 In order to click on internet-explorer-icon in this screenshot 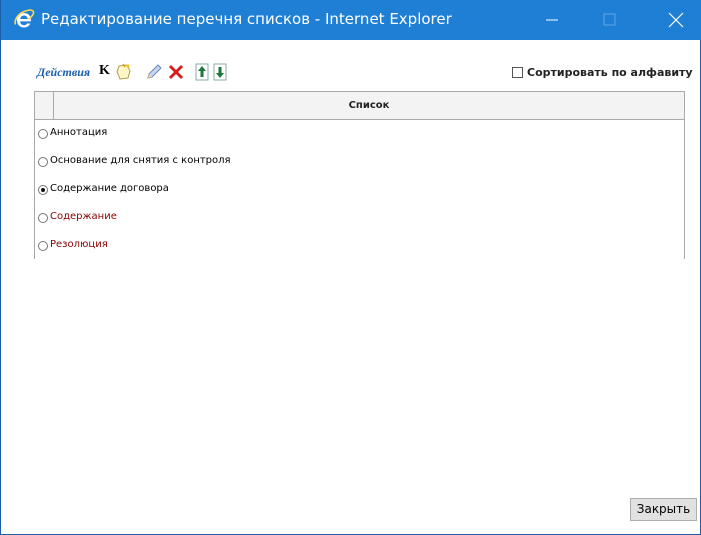, I will do `click(24, 18)`.